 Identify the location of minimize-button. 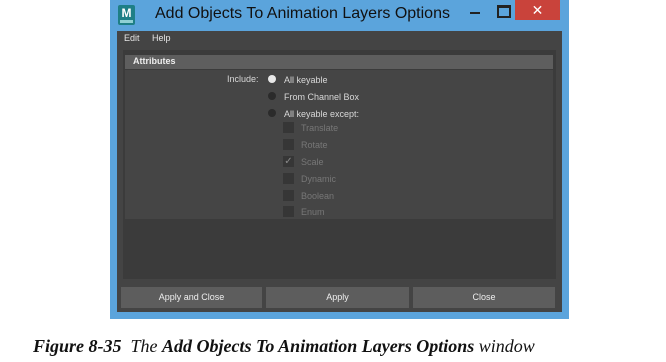
(475, 10).